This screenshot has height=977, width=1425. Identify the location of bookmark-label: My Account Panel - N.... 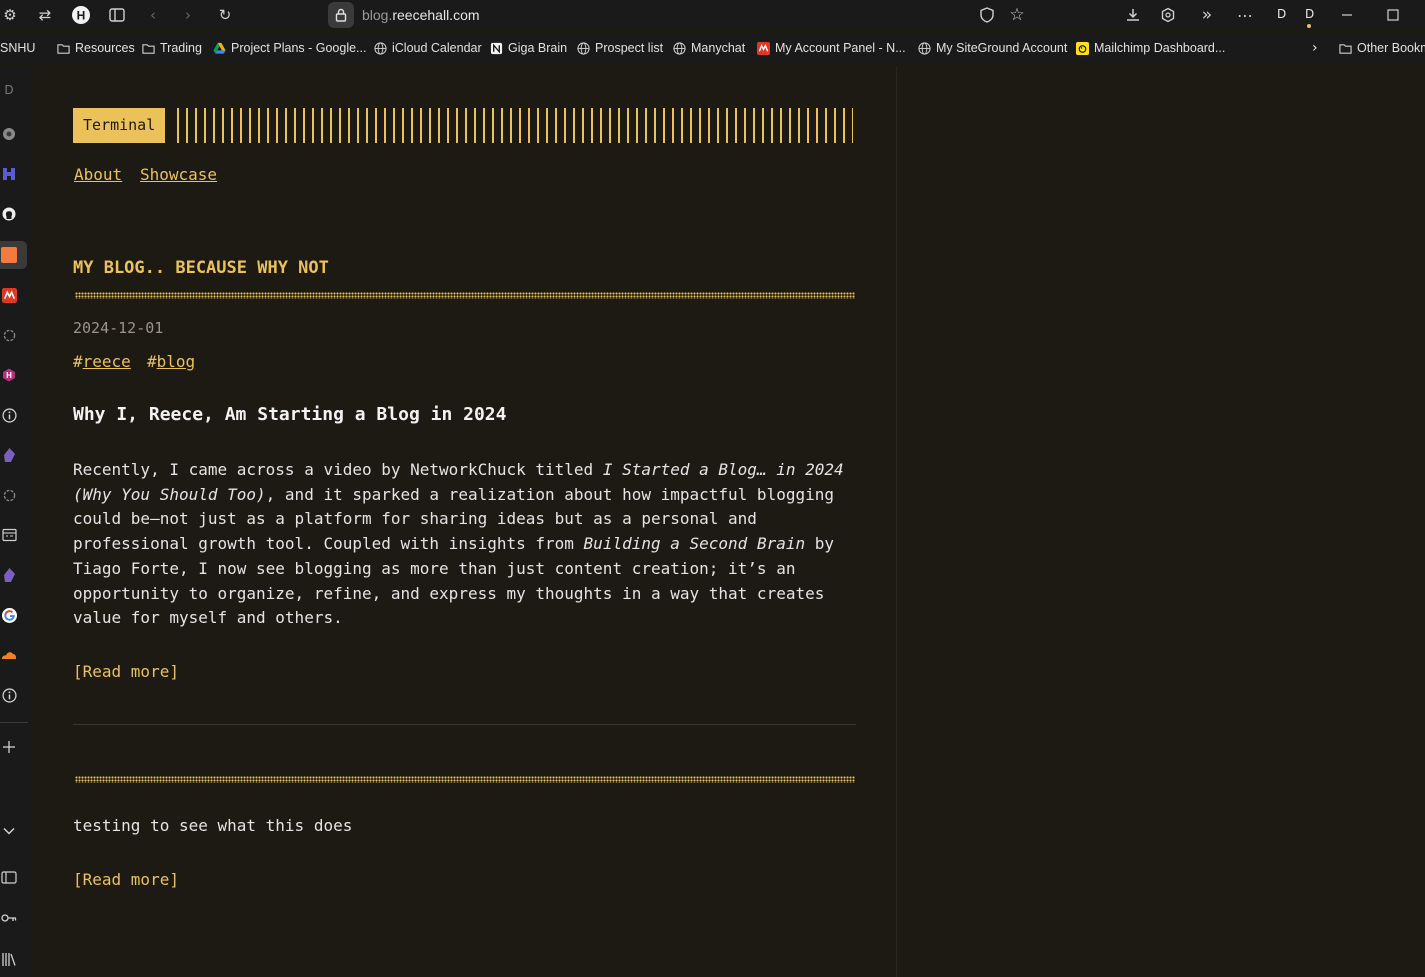
(840, 48).